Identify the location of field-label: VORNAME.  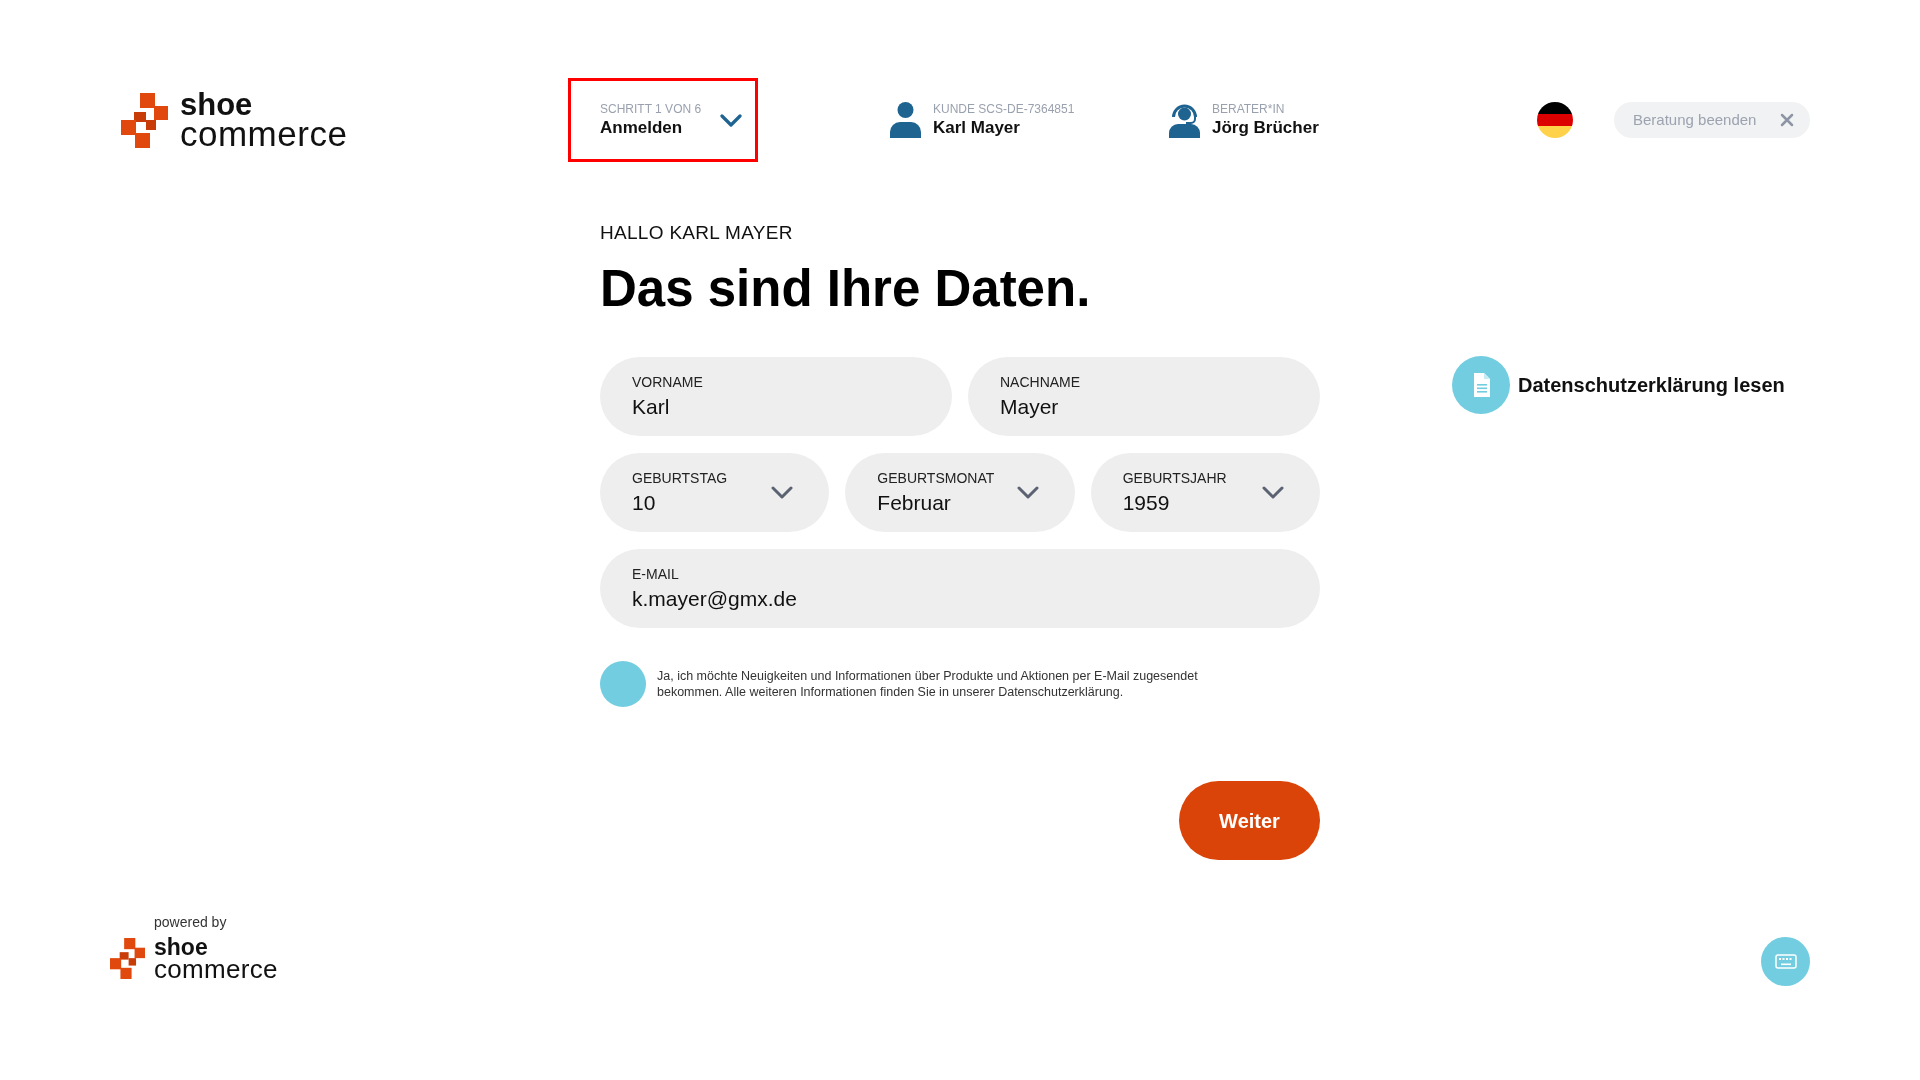
(668, 382).